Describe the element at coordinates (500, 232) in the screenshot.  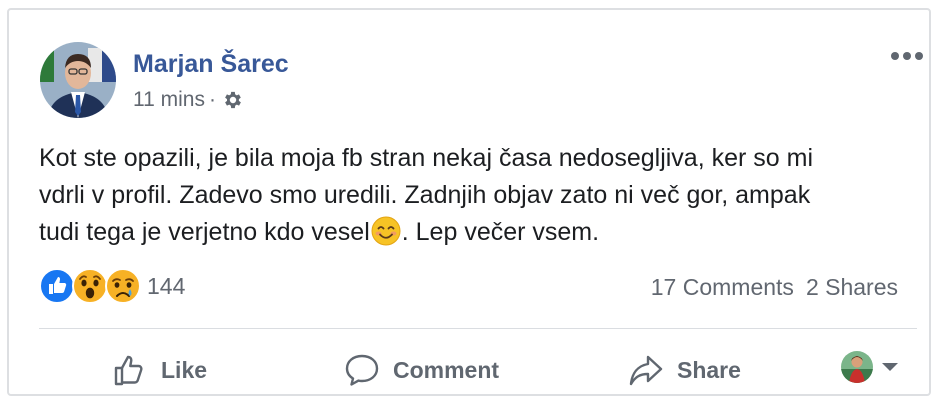
I see `post-text-tail: . Lep večer vsem.` at that location.